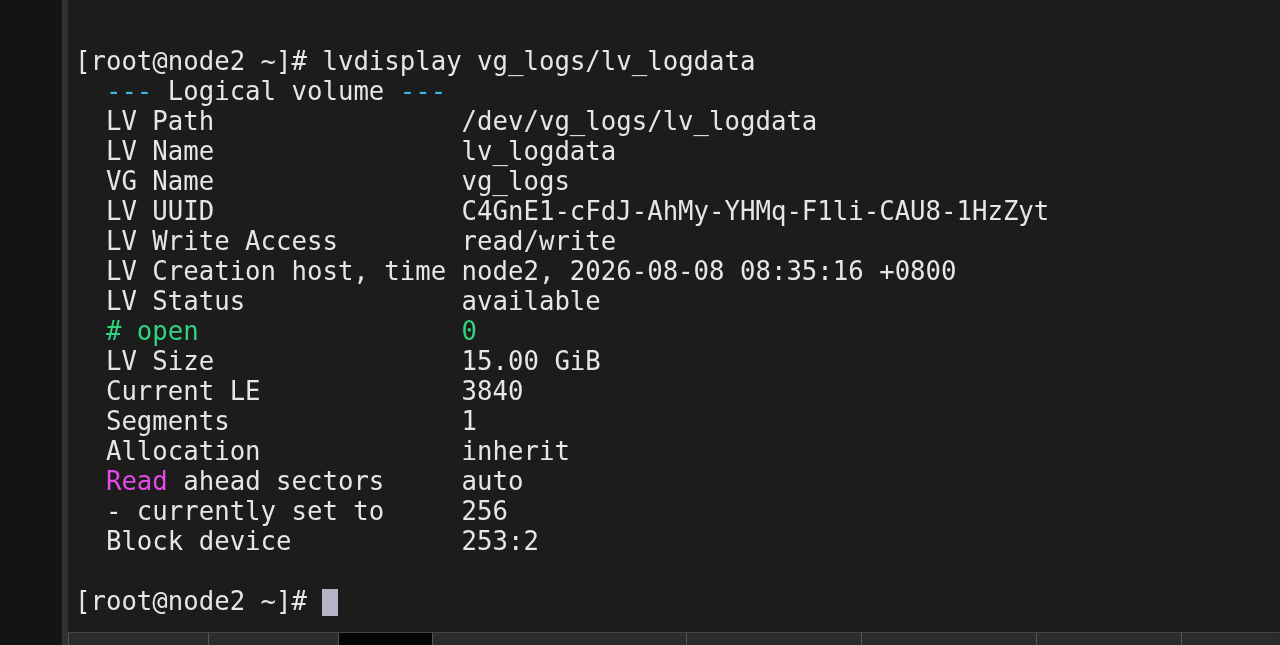  I want to click on field-value: 1, so click(469, 421).